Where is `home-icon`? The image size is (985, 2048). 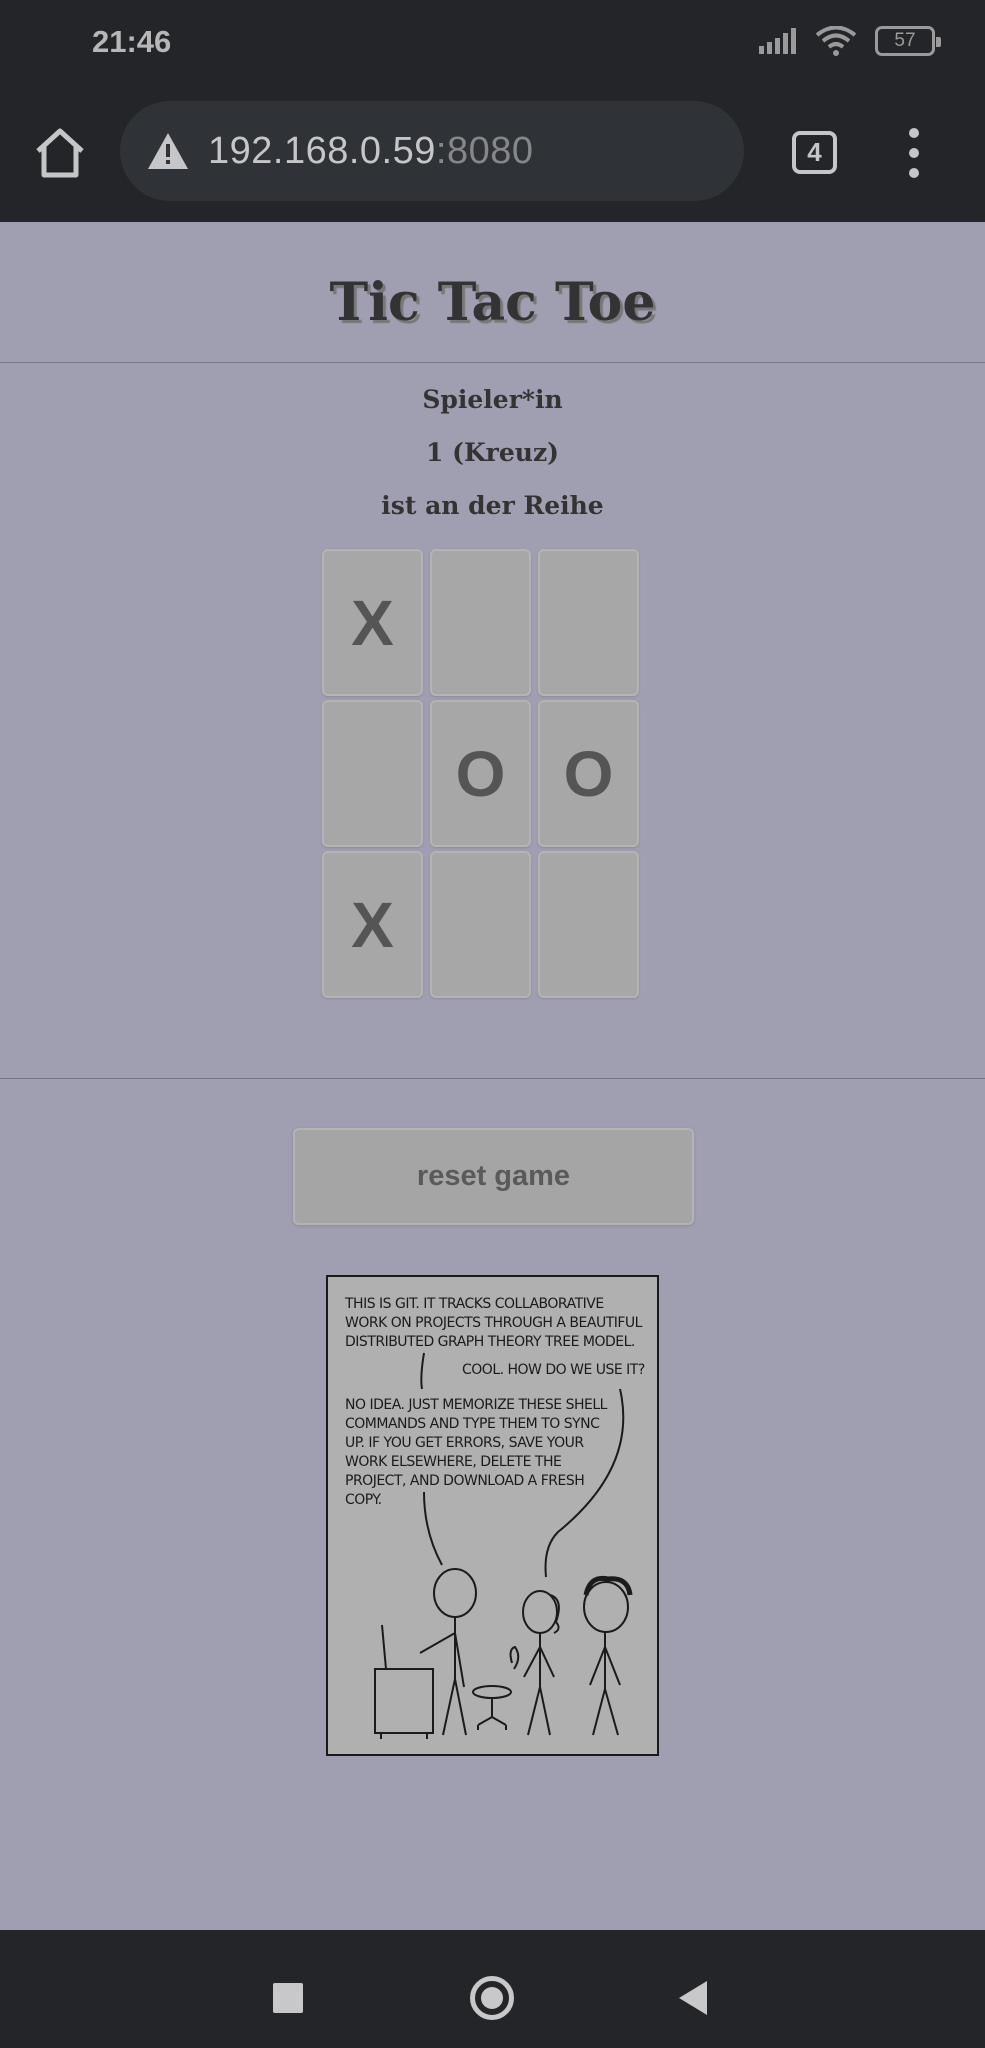 home-icon is located at coordinates (60, 153).